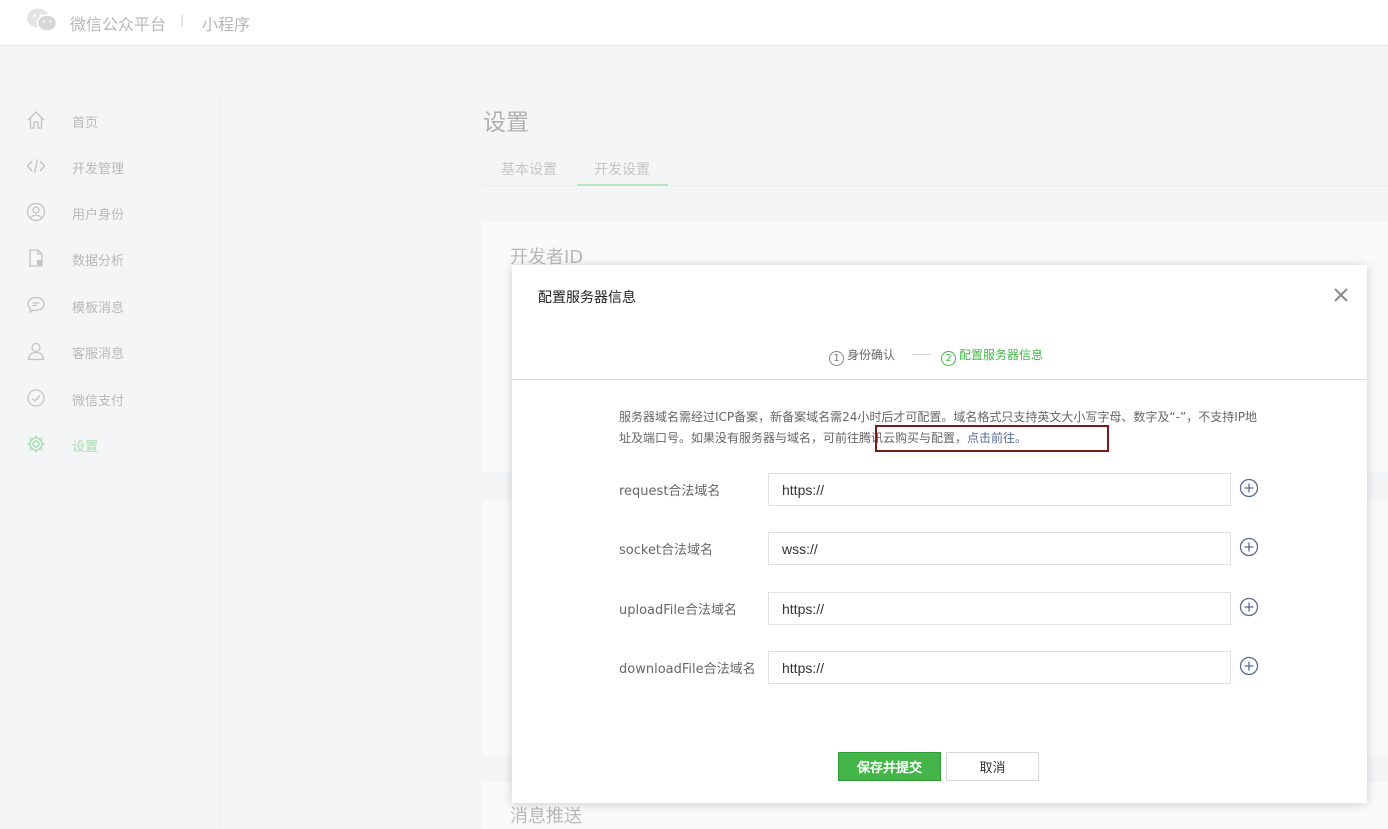 This screenshot has height=829, width=1388. What do you see at coordinates (110, 464) in the screenshot?
I see `sidebar: 首页 开发管理 用户身份 数据分析 模板消息 客服消息 微信支付 设置` at bounding box center [110, 464].